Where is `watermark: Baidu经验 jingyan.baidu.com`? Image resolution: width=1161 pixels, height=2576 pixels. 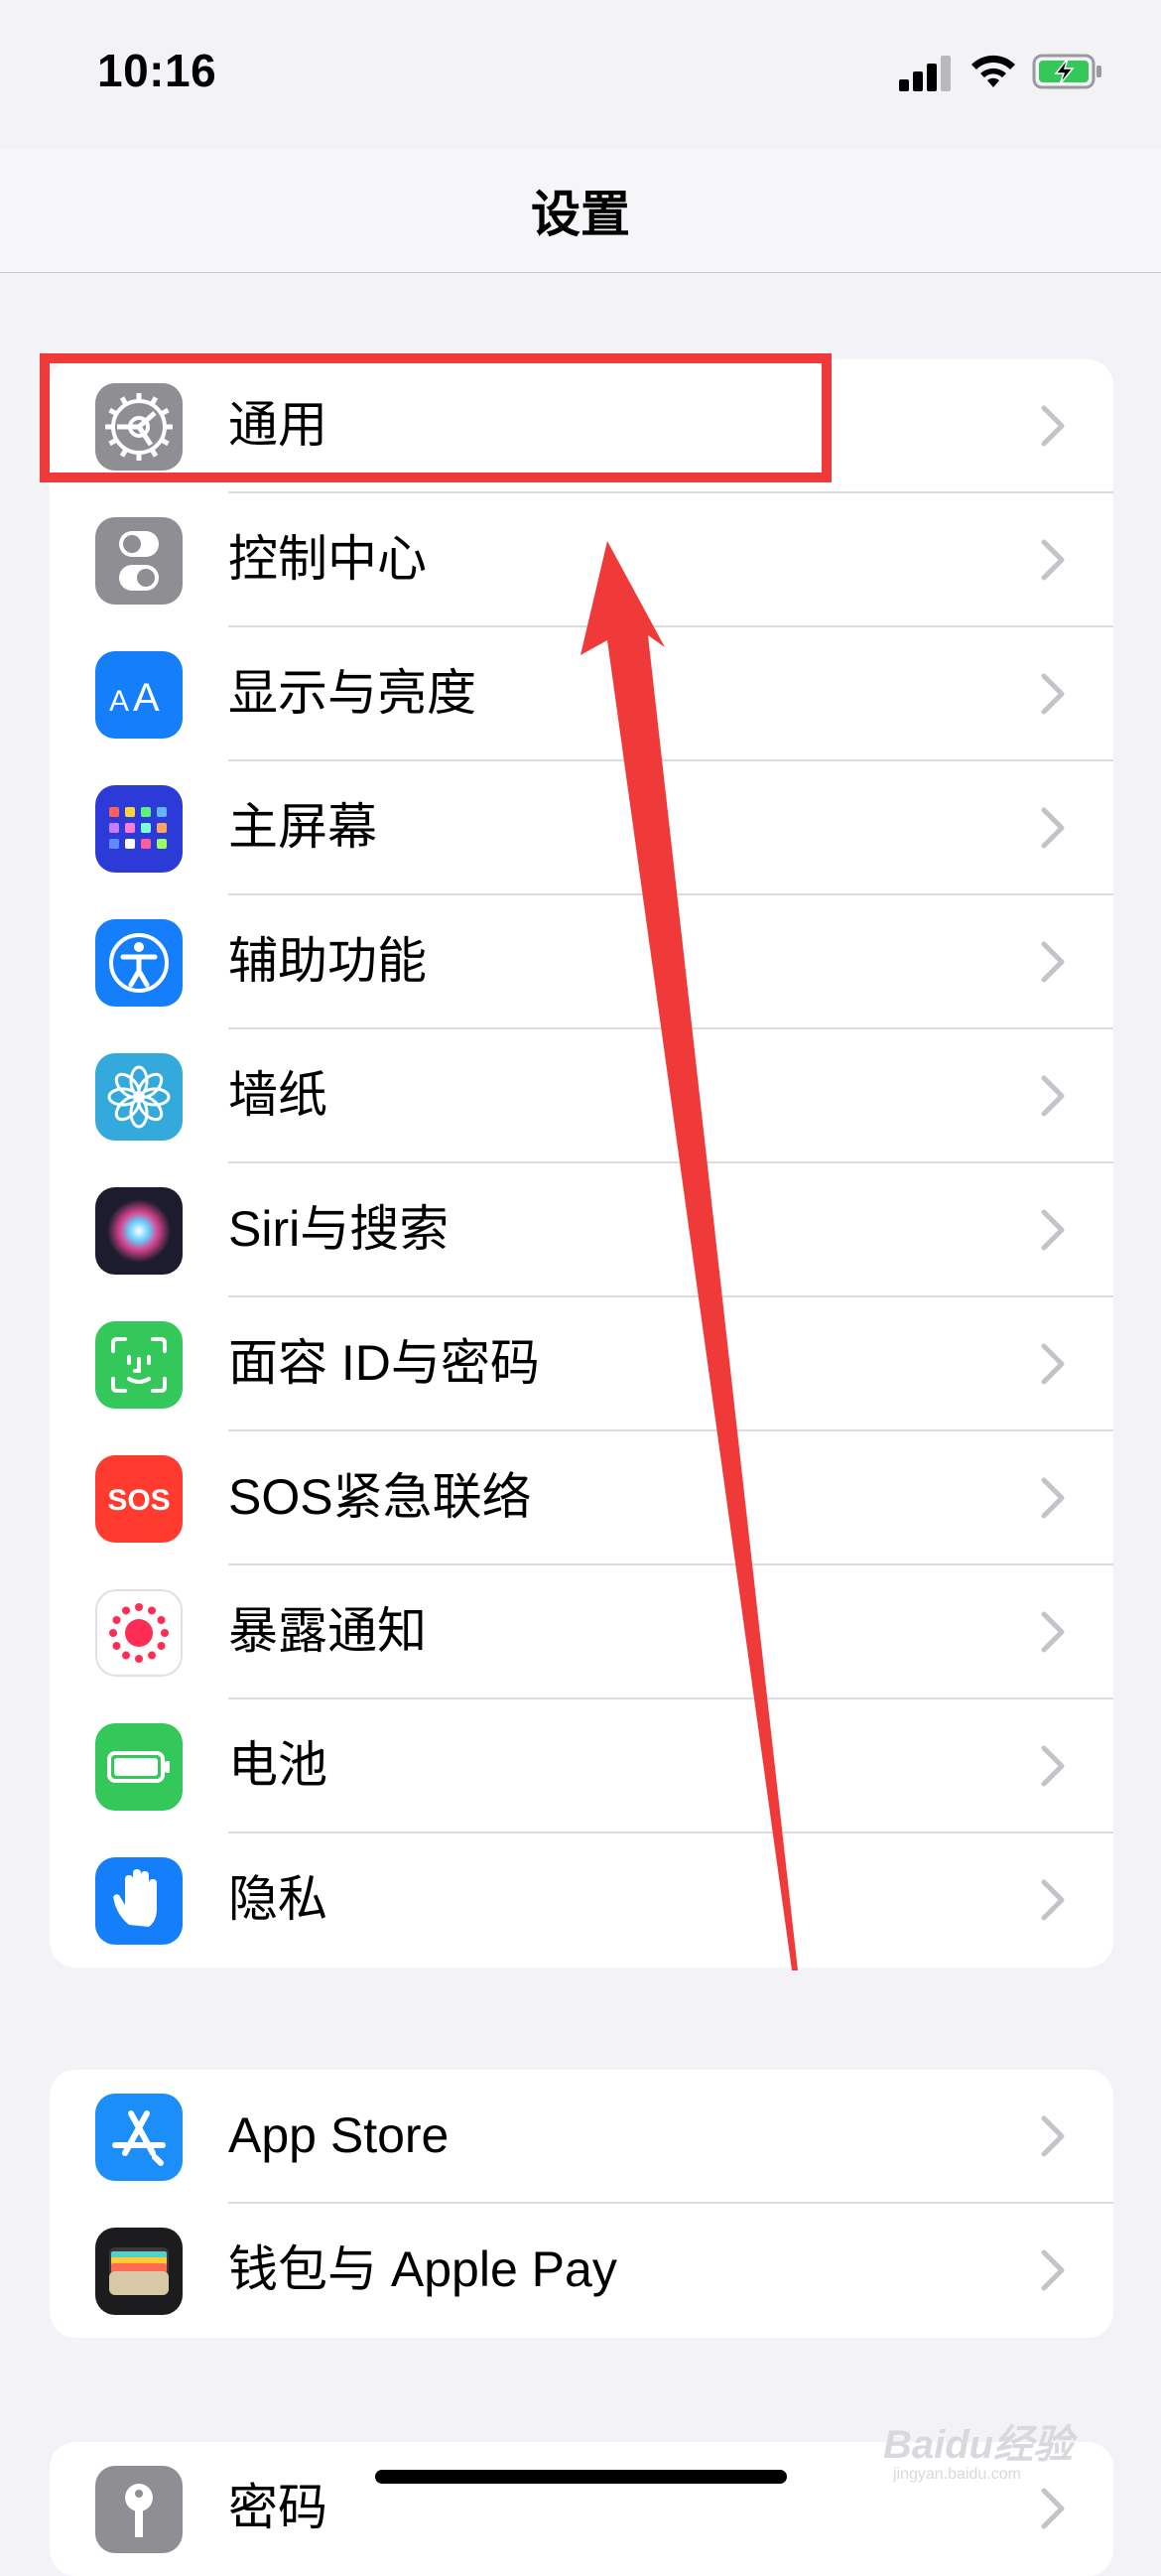 watermark: Baidu经验 jingyan.baidu.com is located at coordinates (1002, 2447).